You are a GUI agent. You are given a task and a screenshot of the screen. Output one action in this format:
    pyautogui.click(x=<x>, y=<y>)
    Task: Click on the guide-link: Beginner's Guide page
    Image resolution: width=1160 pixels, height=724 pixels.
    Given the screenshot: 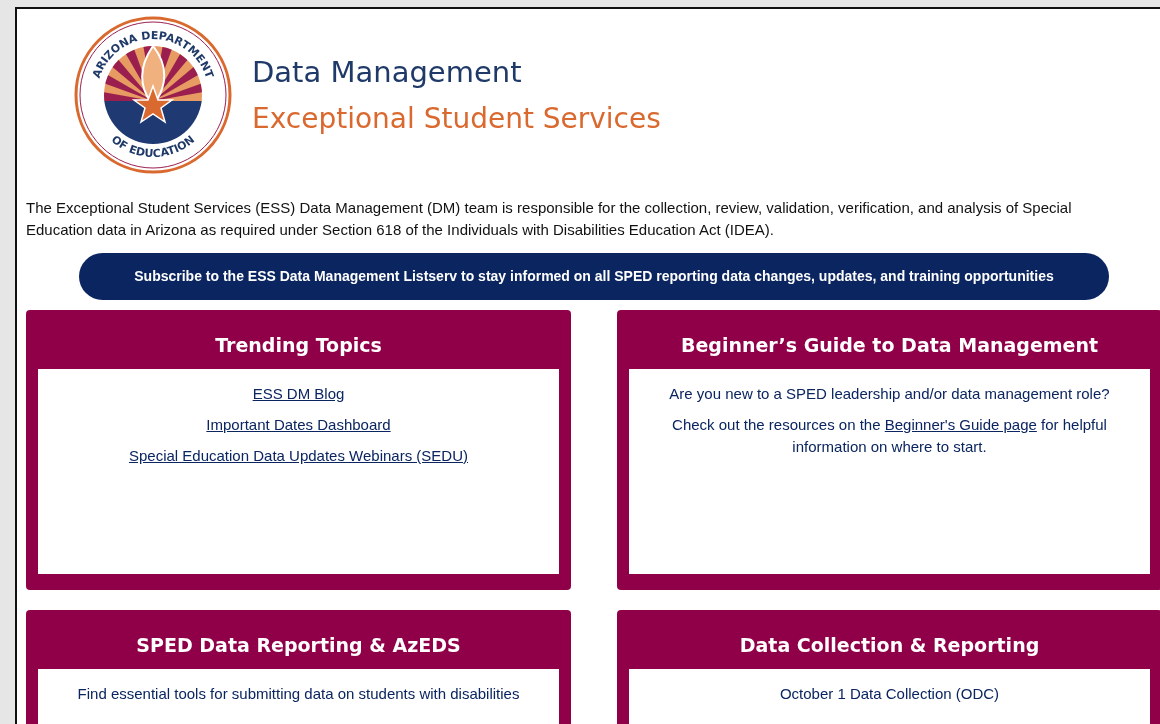 What is the action you would take?
    pyautogui.click(x=960, y=424)
    